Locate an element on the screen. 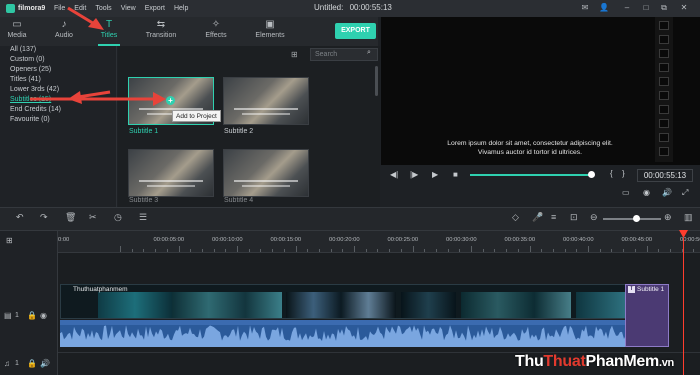 Image resolution: width=700 pixels, height=375 pixels. video-track-icon: ▤ is located at coordinates (8, 315).